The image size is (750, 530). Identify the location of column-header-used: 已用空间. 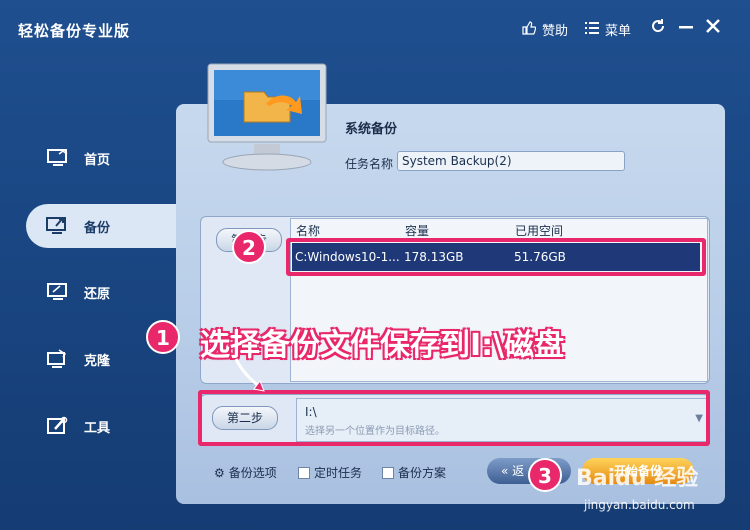
(539, 231).